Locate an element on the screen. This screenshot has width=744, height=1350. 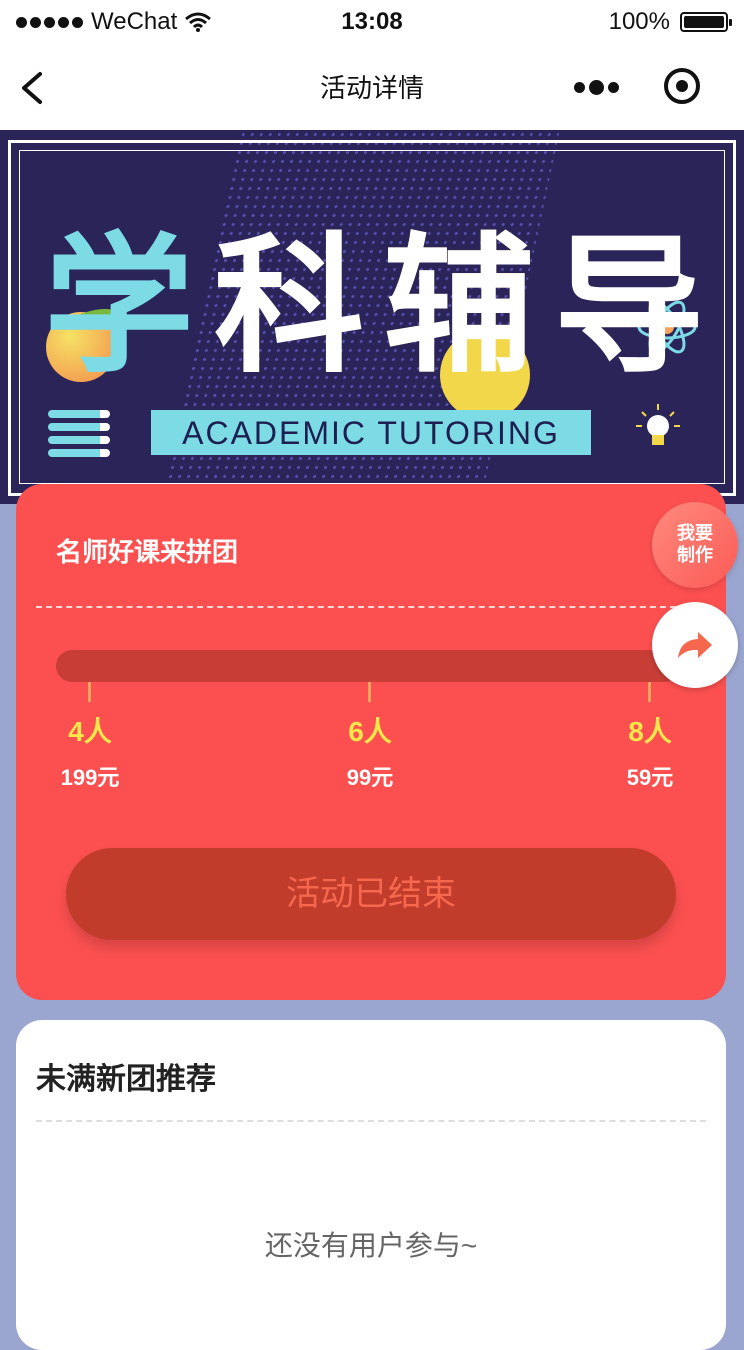
tier-price: 59元 is located at coordinates (650, 777).